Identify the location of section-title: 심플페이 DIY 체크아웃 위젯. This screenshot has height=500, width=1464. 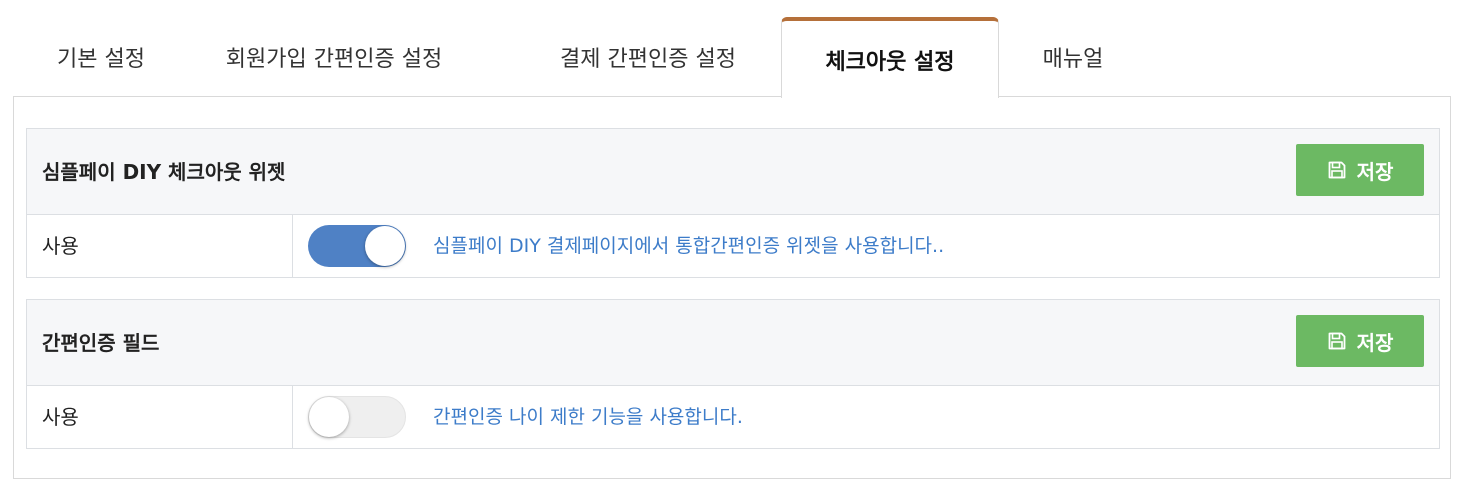
(164, 172).